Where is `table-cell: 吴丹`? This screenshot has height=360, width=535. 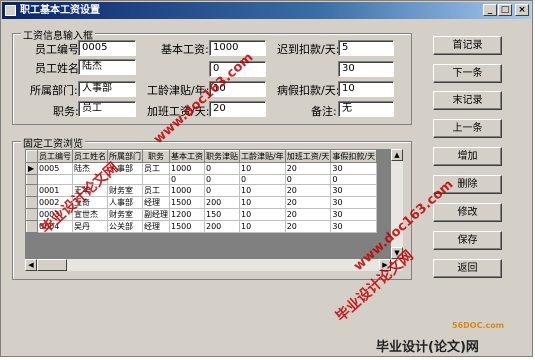
table-cell: 吴丹 is located at coordinates (90, 226).